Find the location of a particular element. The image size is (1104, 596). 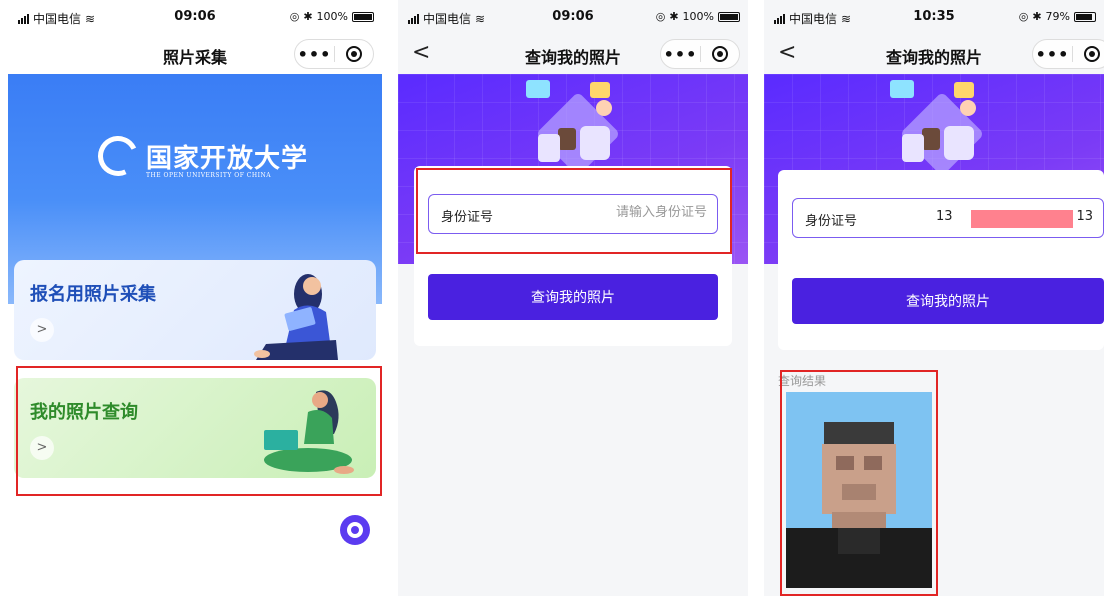

status-bar: 中国电信 ≋ 10:35 ◎ ✱ 79% is located at coordinates (934, 17).